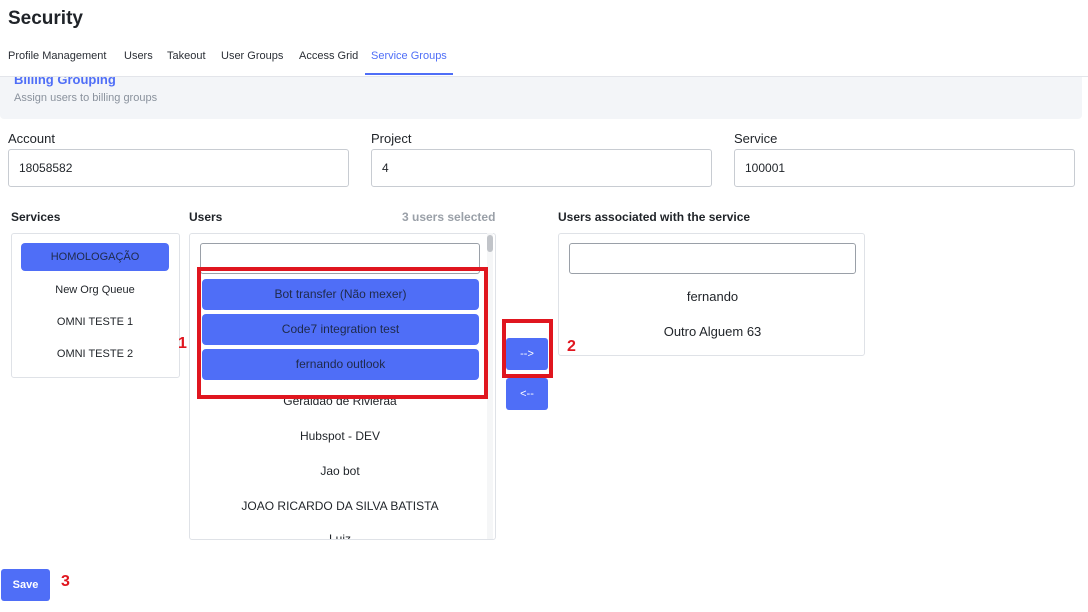  What do you see at coordinates (340, 401) in the screenshot?
I see `user-item-geraldao: Geraldao de Rivieraa` at bounding box center [340, 401].